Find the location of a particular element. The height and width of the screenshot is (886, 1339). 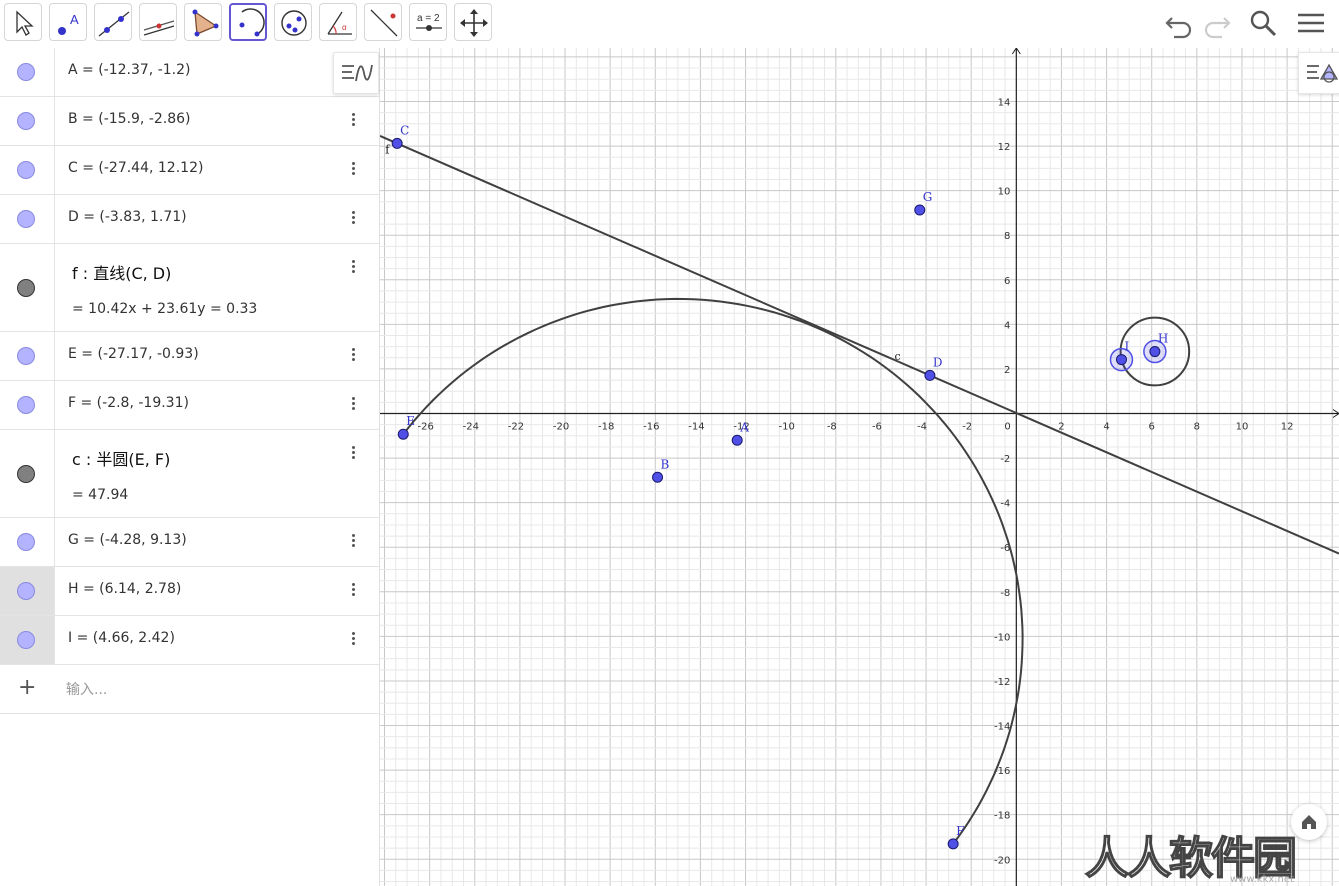

home-icon is located at coordinates (1309, 822).